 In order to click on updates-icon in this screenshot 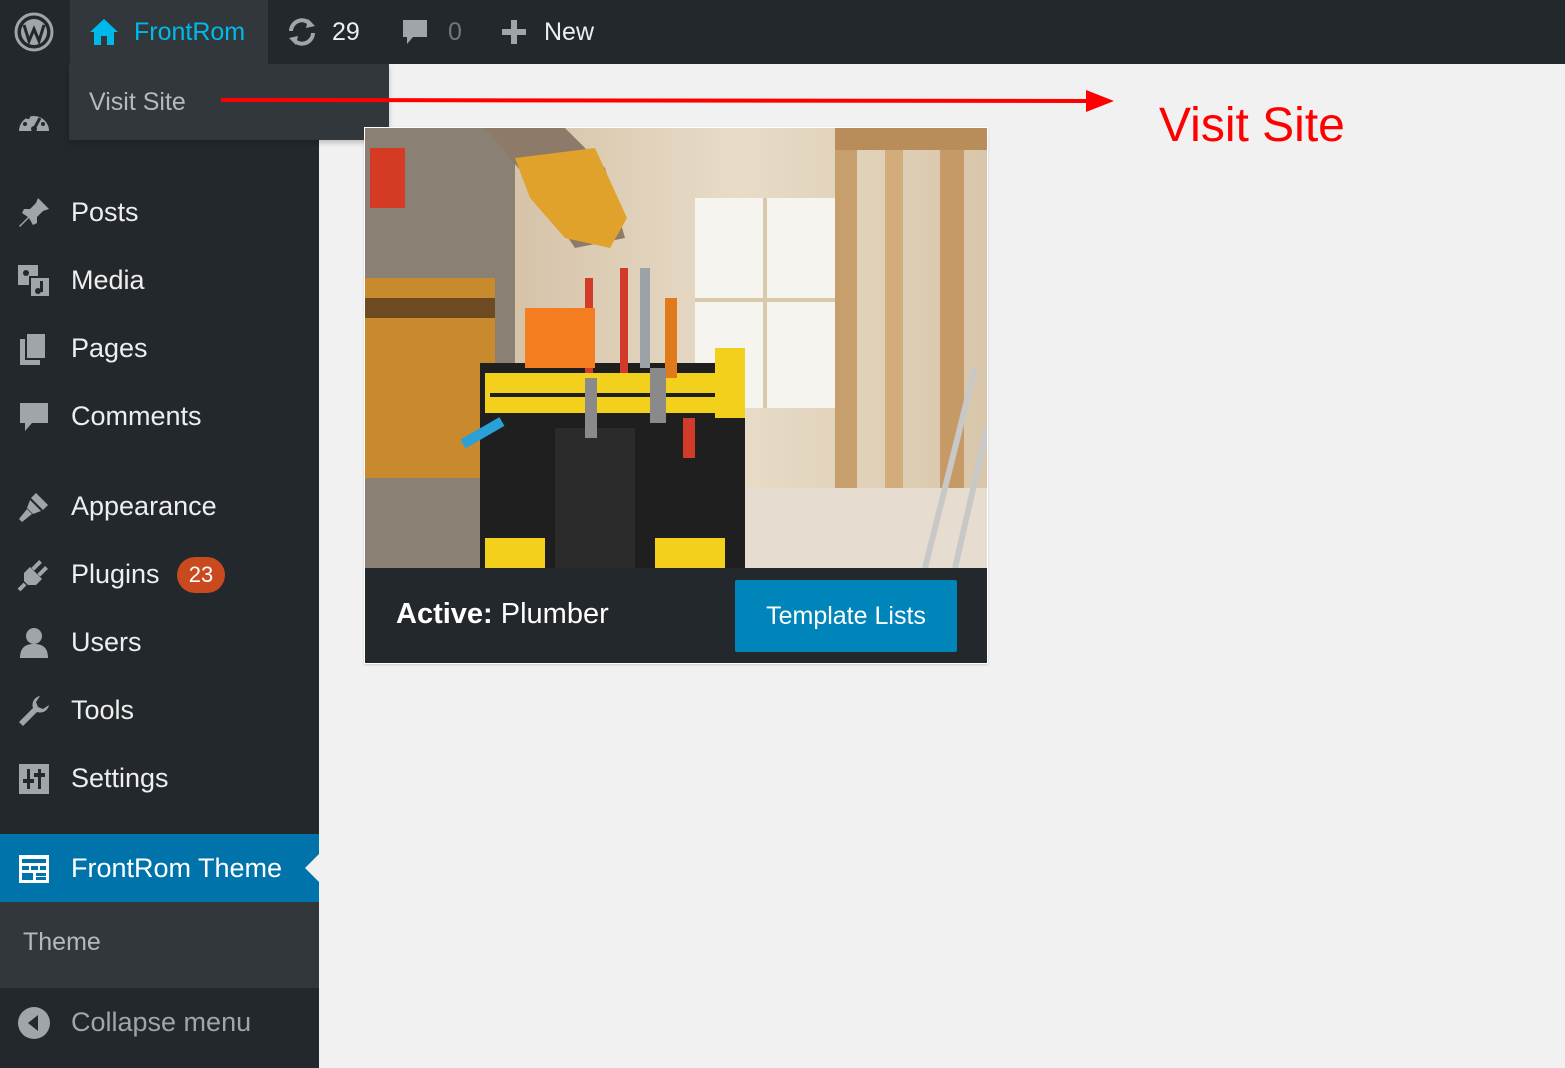, I will do `click(302, 32)`.